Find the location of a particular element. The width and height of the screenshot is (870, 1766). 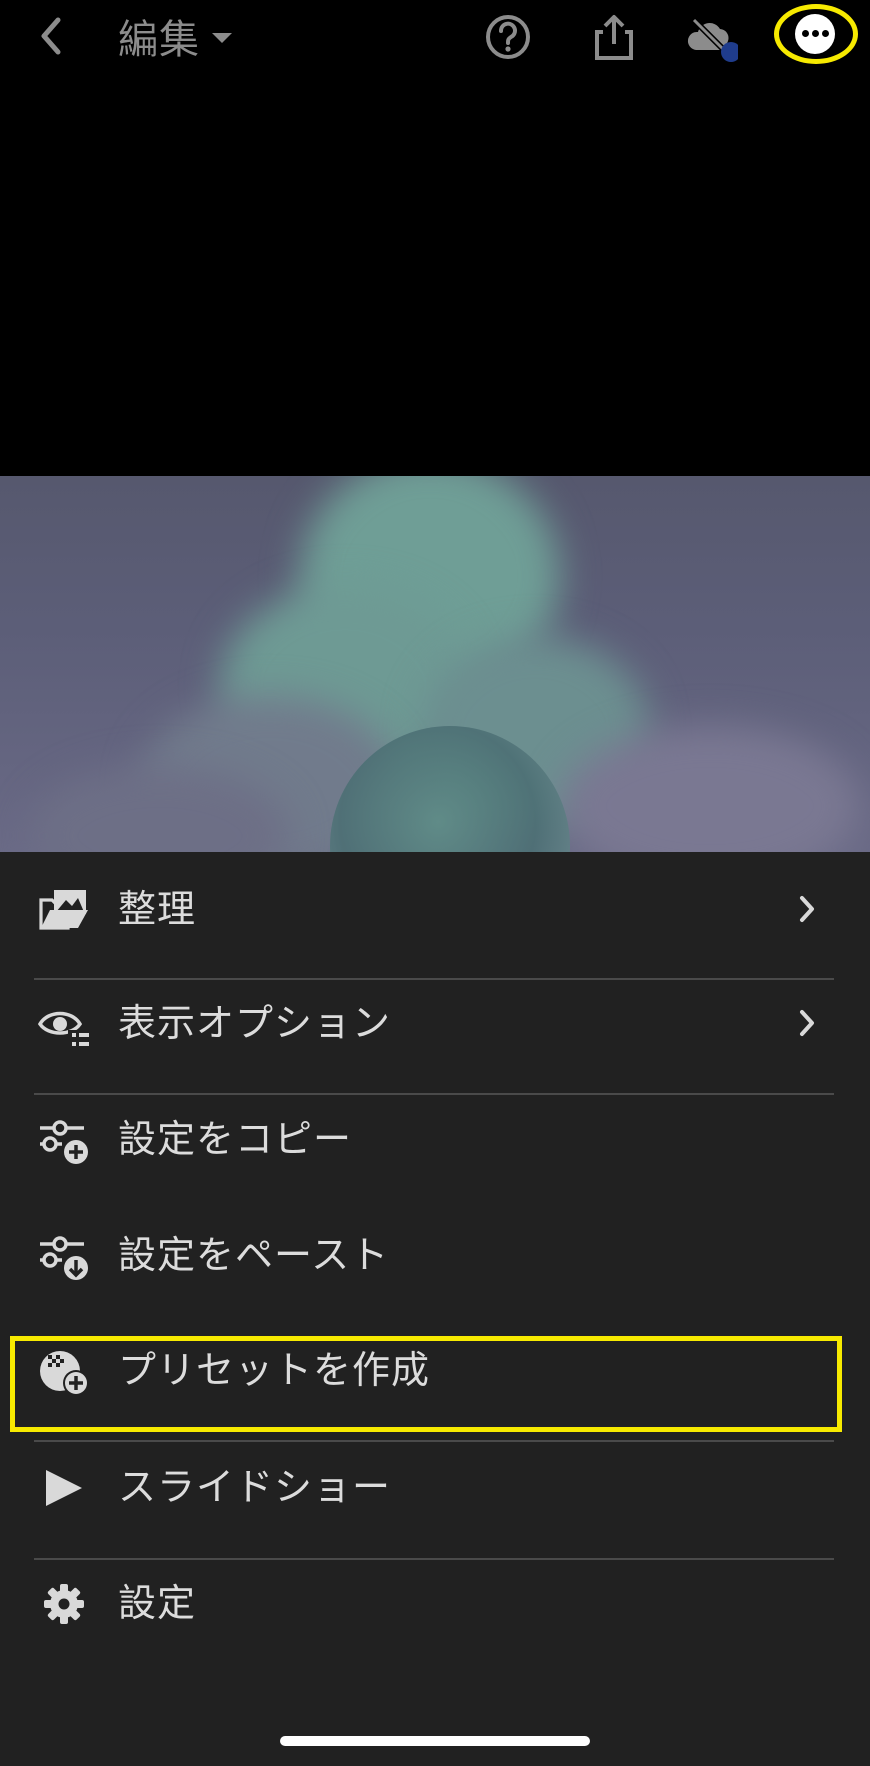

menu-item-label: 設定をコピー is located at coordinates (235, 1139).